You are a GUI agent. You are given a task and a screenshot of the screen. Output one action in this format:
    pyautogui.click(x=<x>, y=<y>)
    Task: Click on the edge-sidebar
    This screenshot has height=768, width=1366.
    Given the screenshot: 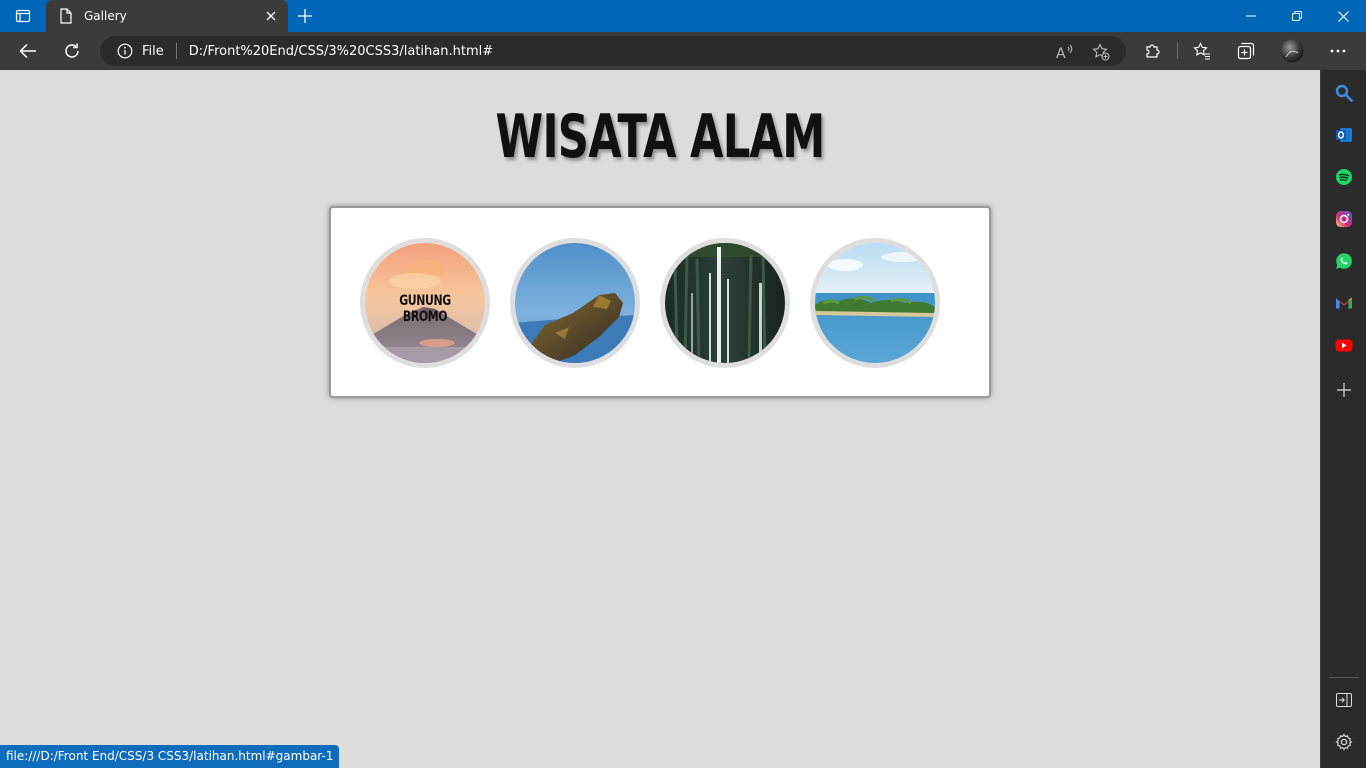 What is the action you would take?
    pyautogui.click(x=1343, y=419)
    